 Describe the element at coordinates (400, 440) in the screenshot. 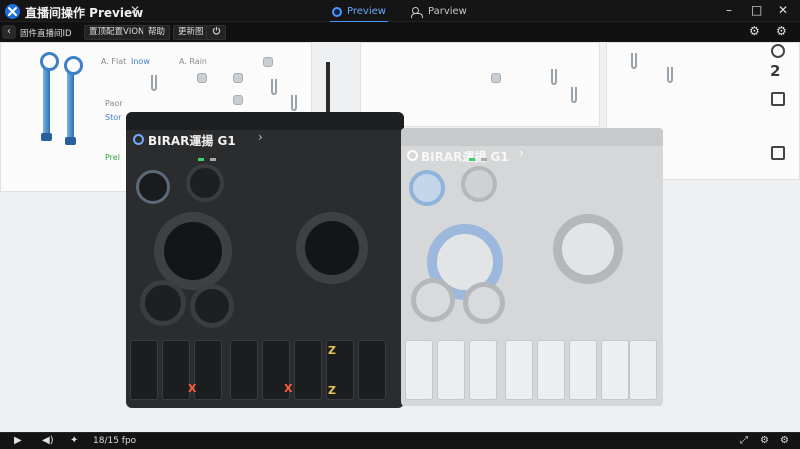

I see `playback-bar: ▶ ◀) ✦ 18/15 fpo ⤢ ⚙ ⚙` at that location.